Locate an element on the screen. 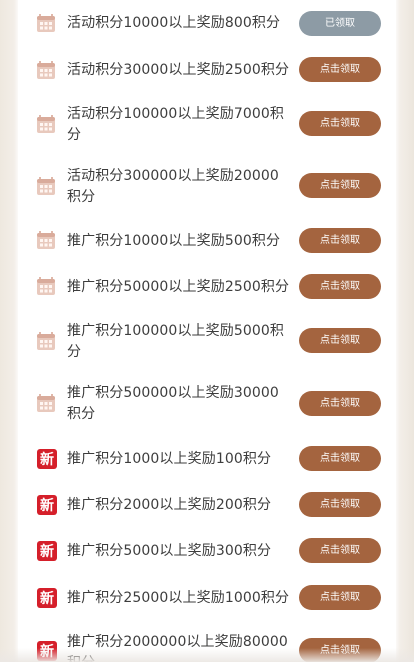 The image size is (414, 662). bottom-fade is located at coordinates (207, 655).